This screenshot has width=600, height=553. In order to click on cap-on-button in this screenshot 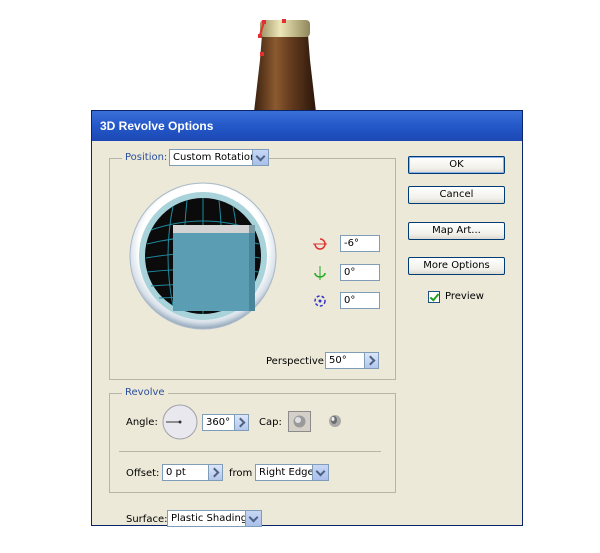, I will do `click(299, 421)`.